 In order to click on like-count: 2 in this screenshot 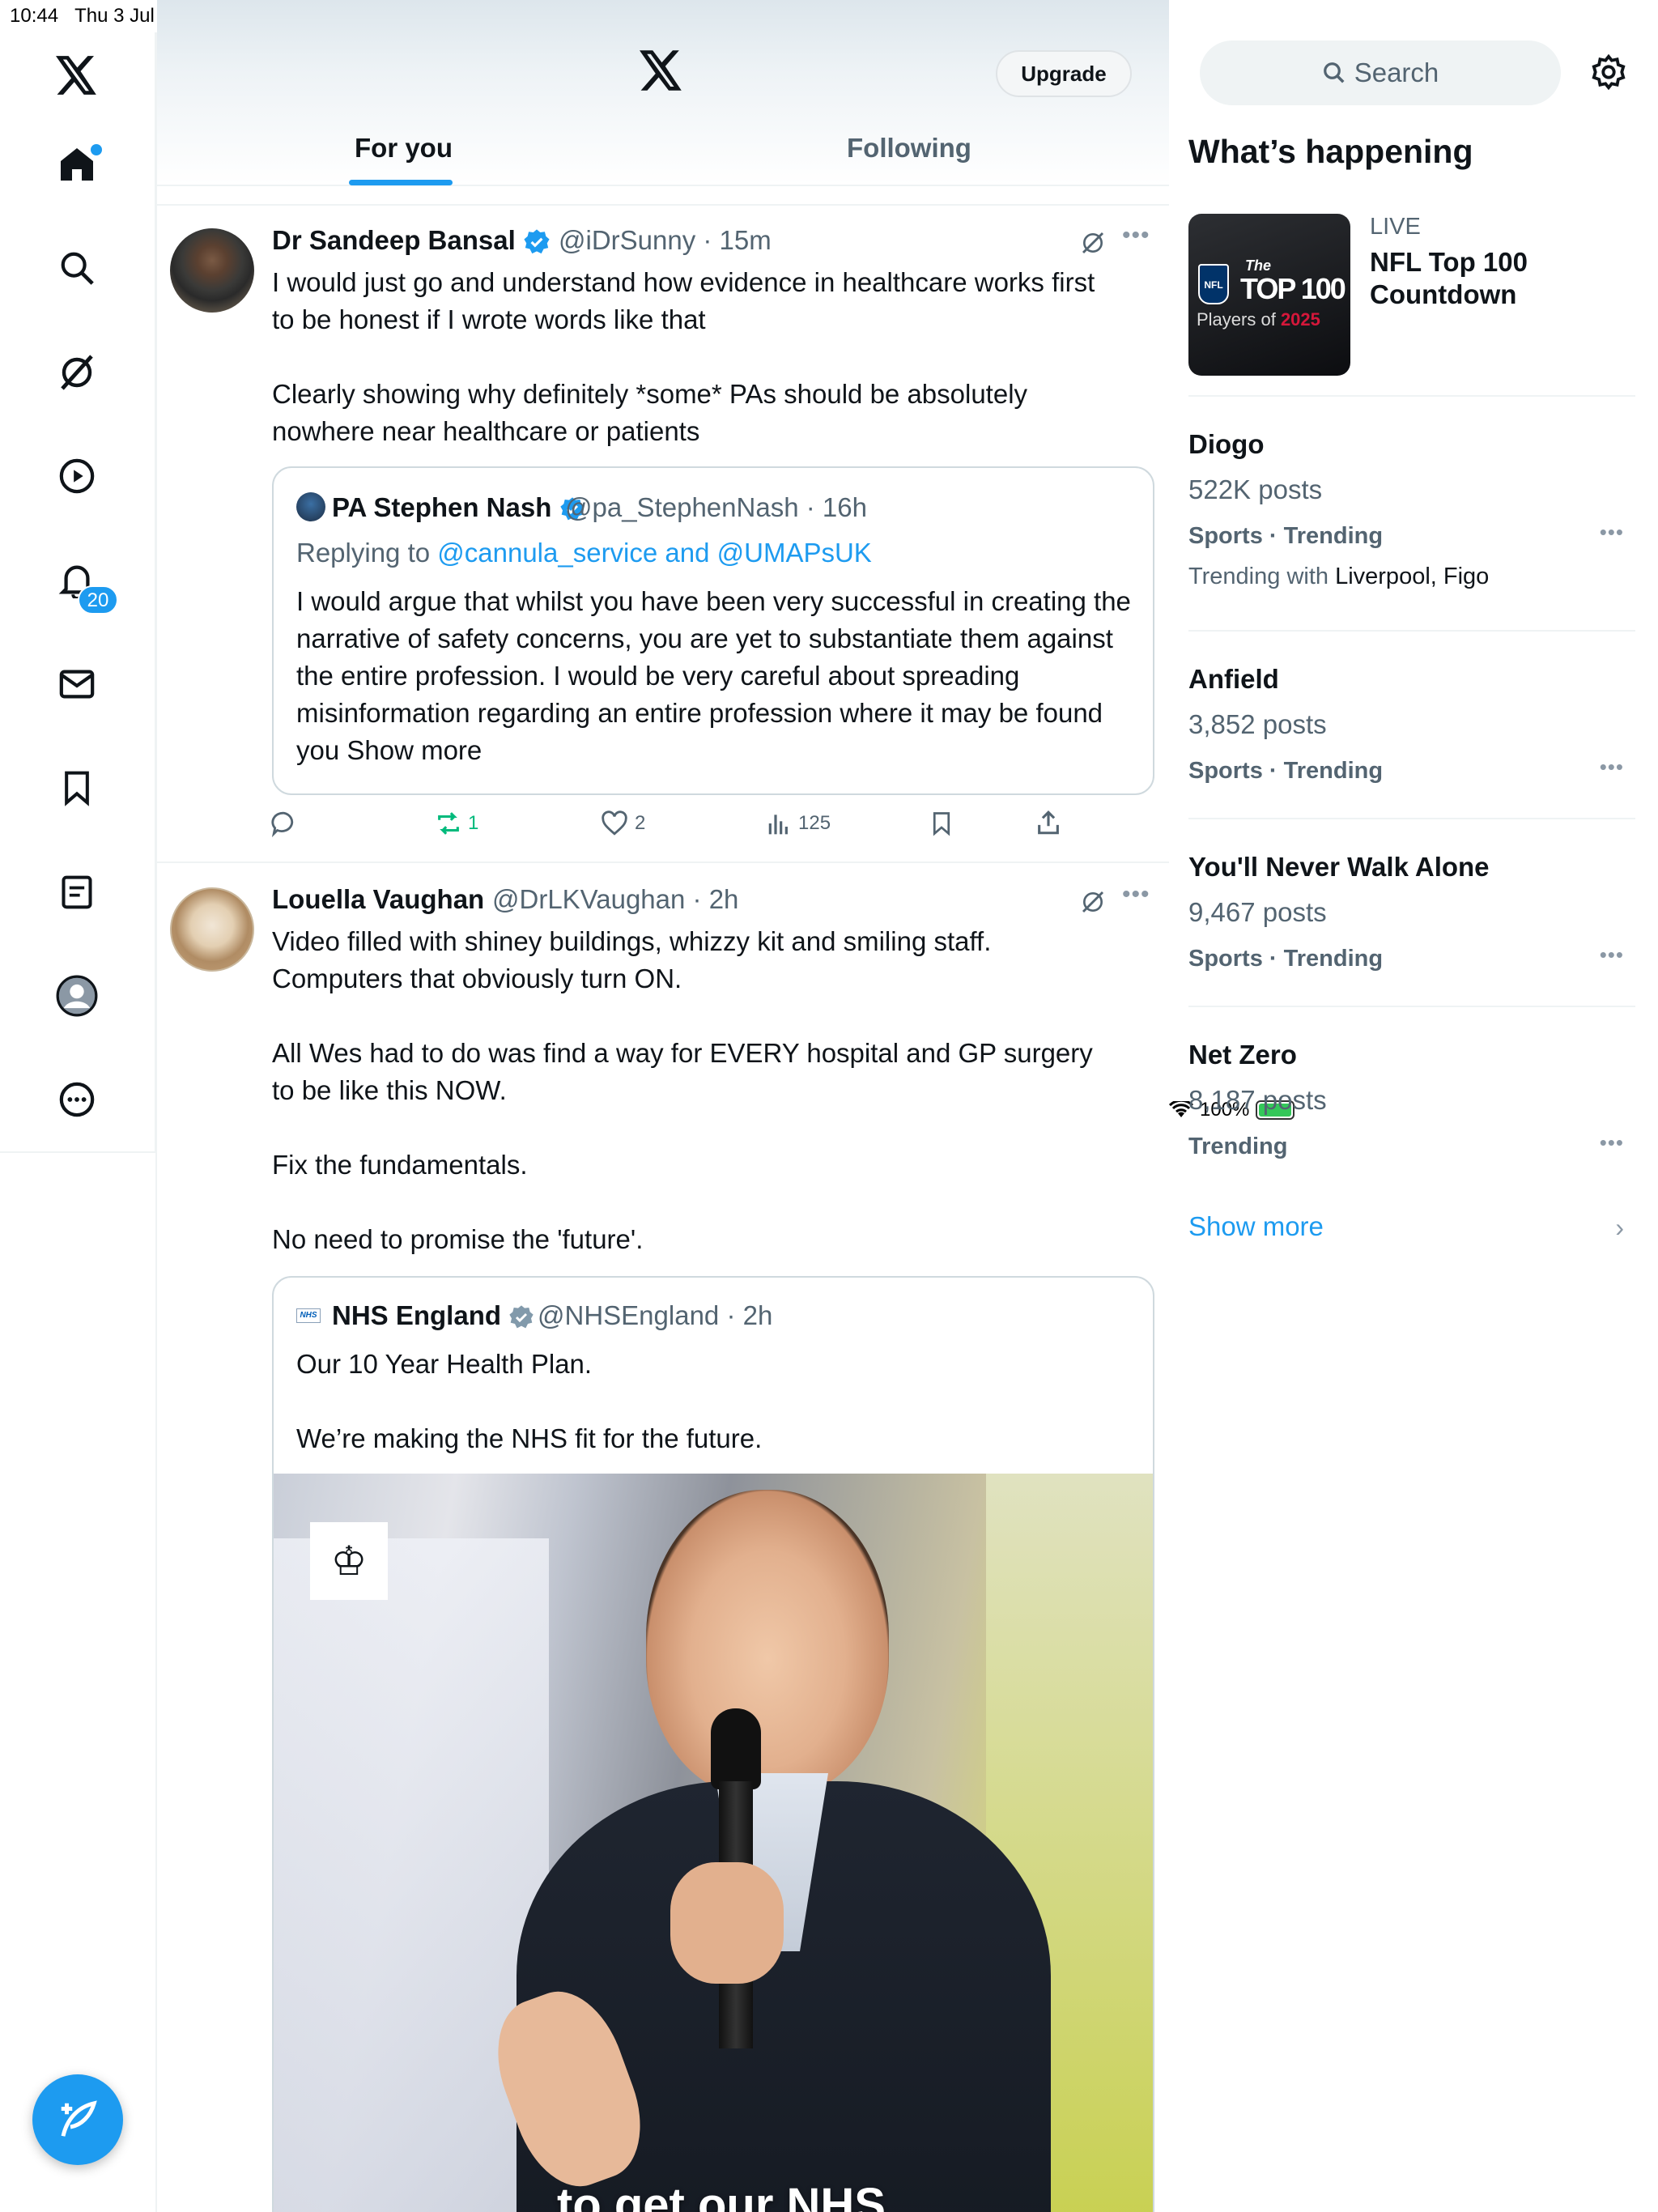, I will do `click(640, 823)`.